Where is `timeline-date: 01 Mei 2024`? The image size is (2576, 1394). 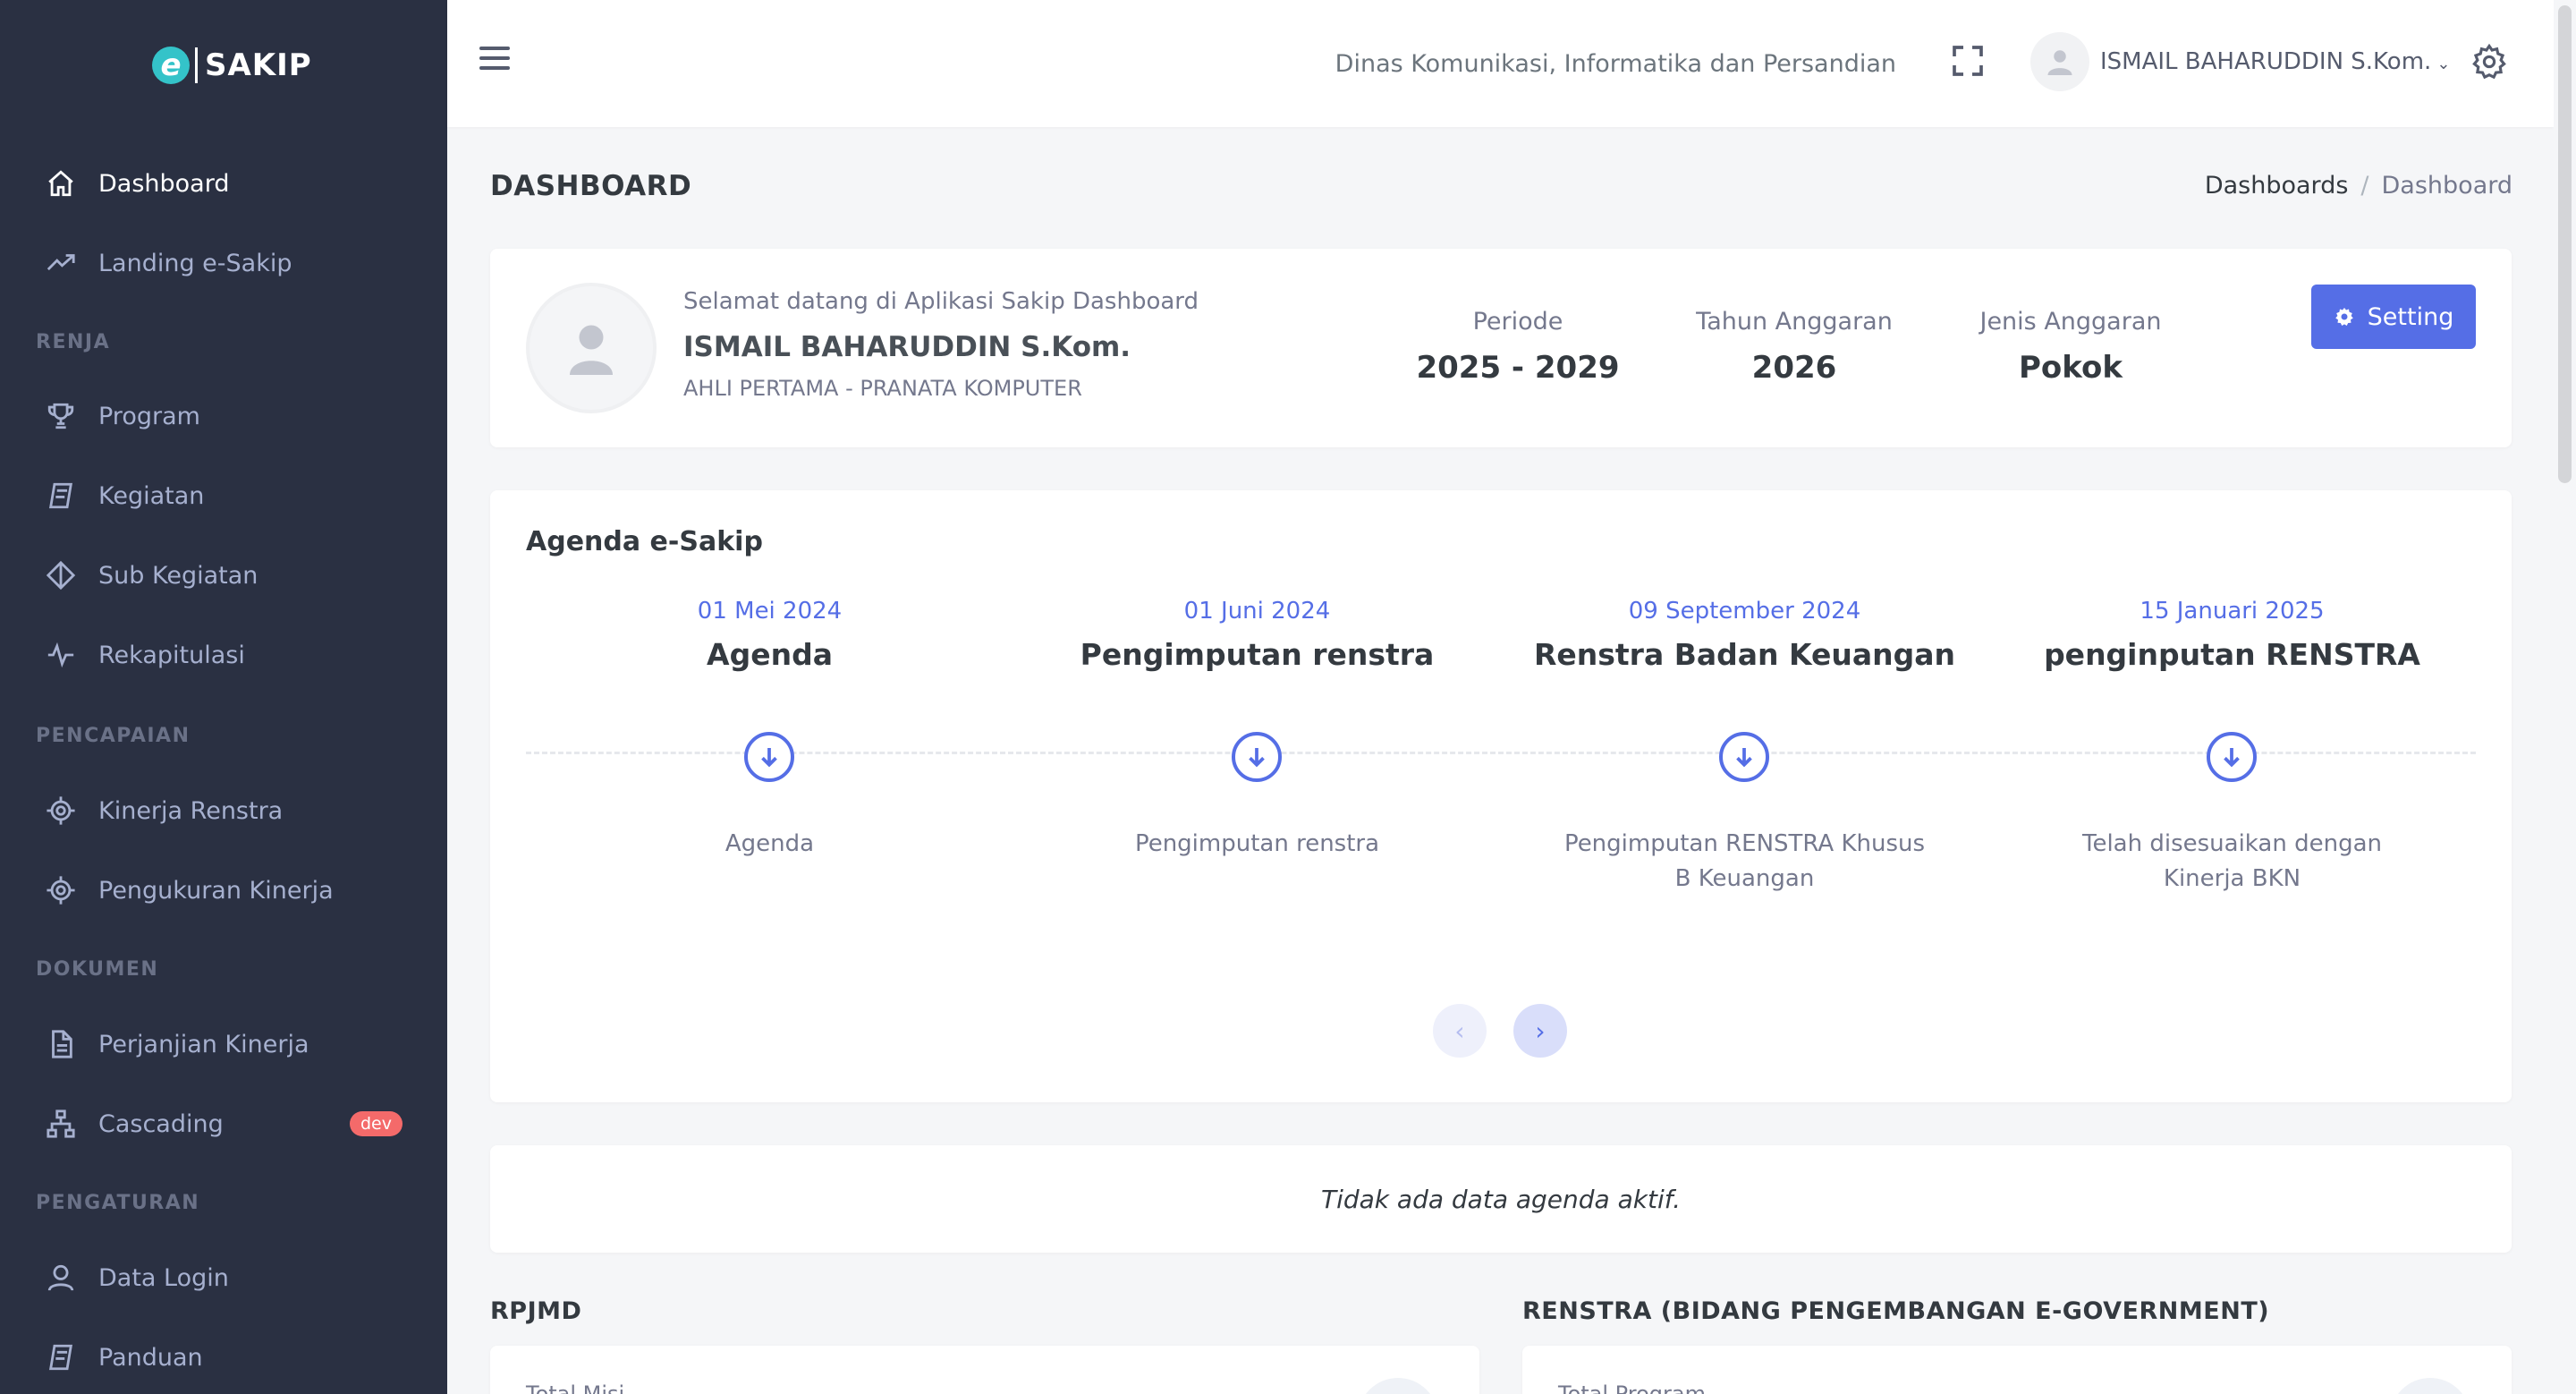
timeline-date: 01 Mei 2024 is located at coordinates (770, 611).